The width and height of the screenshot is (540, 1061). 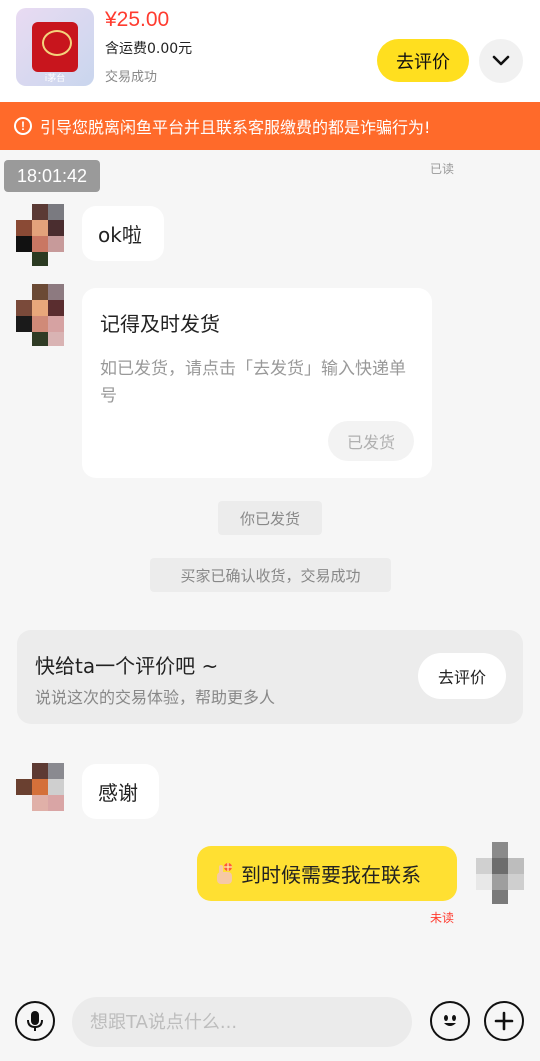 What do you see at coordinates (270, 51) in the screenshot?
I see `product-header: i茅台 ¥25.00 含运费0.00元 交易成功 去评价` at bounding box center [270, 51].